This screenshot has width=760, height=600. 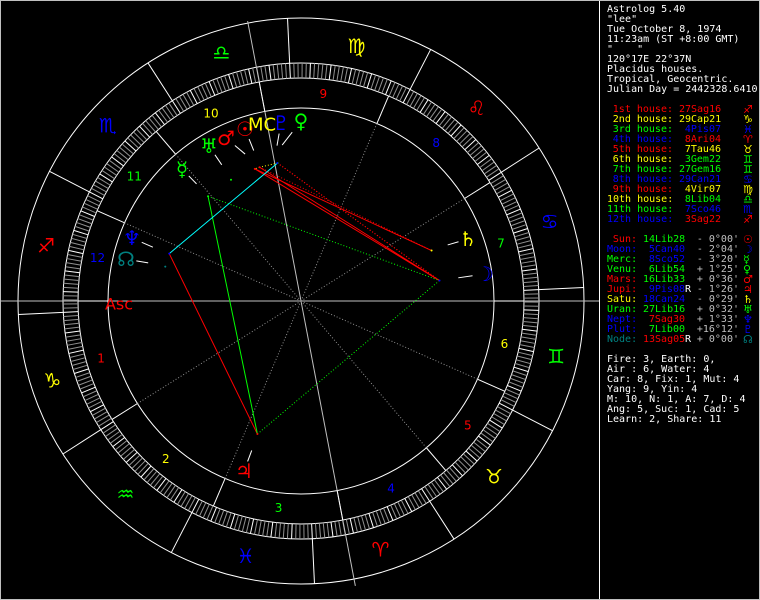 I want to click on julian-day: Julian Day = 2442328.6410, so click(x=682, y=89).